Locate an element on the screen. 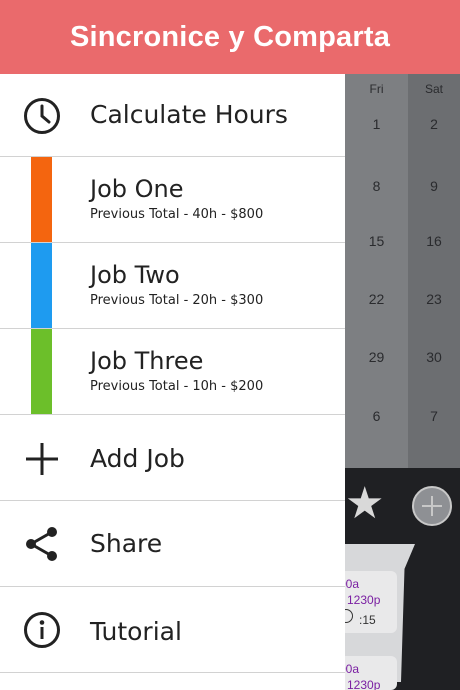  calendar-day: 9 is located at coordinates (434, 186).